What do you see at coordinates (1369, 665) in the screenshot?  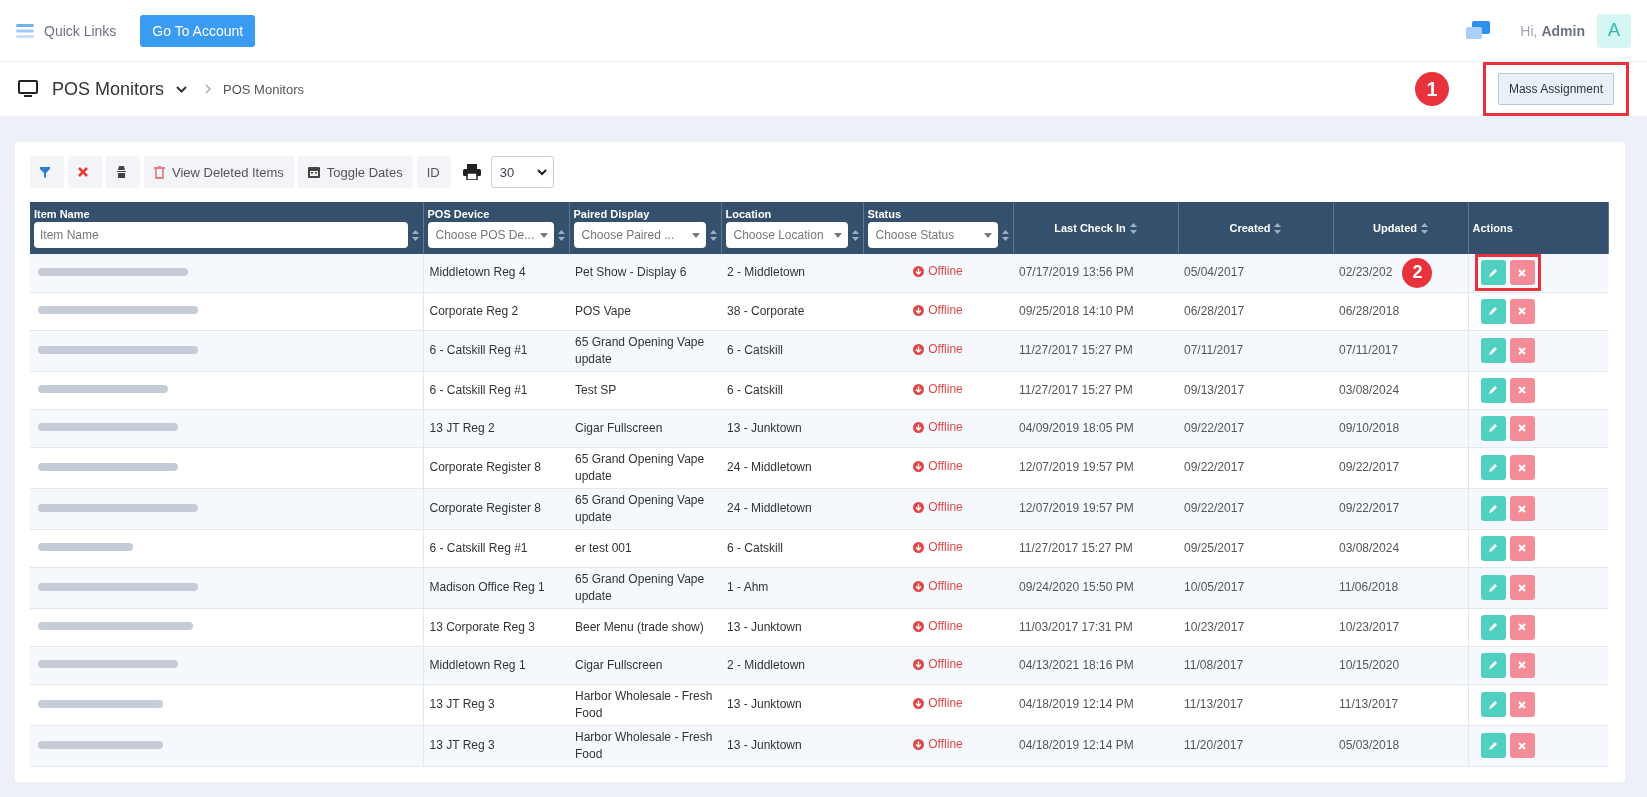 I see `table-cell: 10/15/2020` at bounding box center [1369, 665].